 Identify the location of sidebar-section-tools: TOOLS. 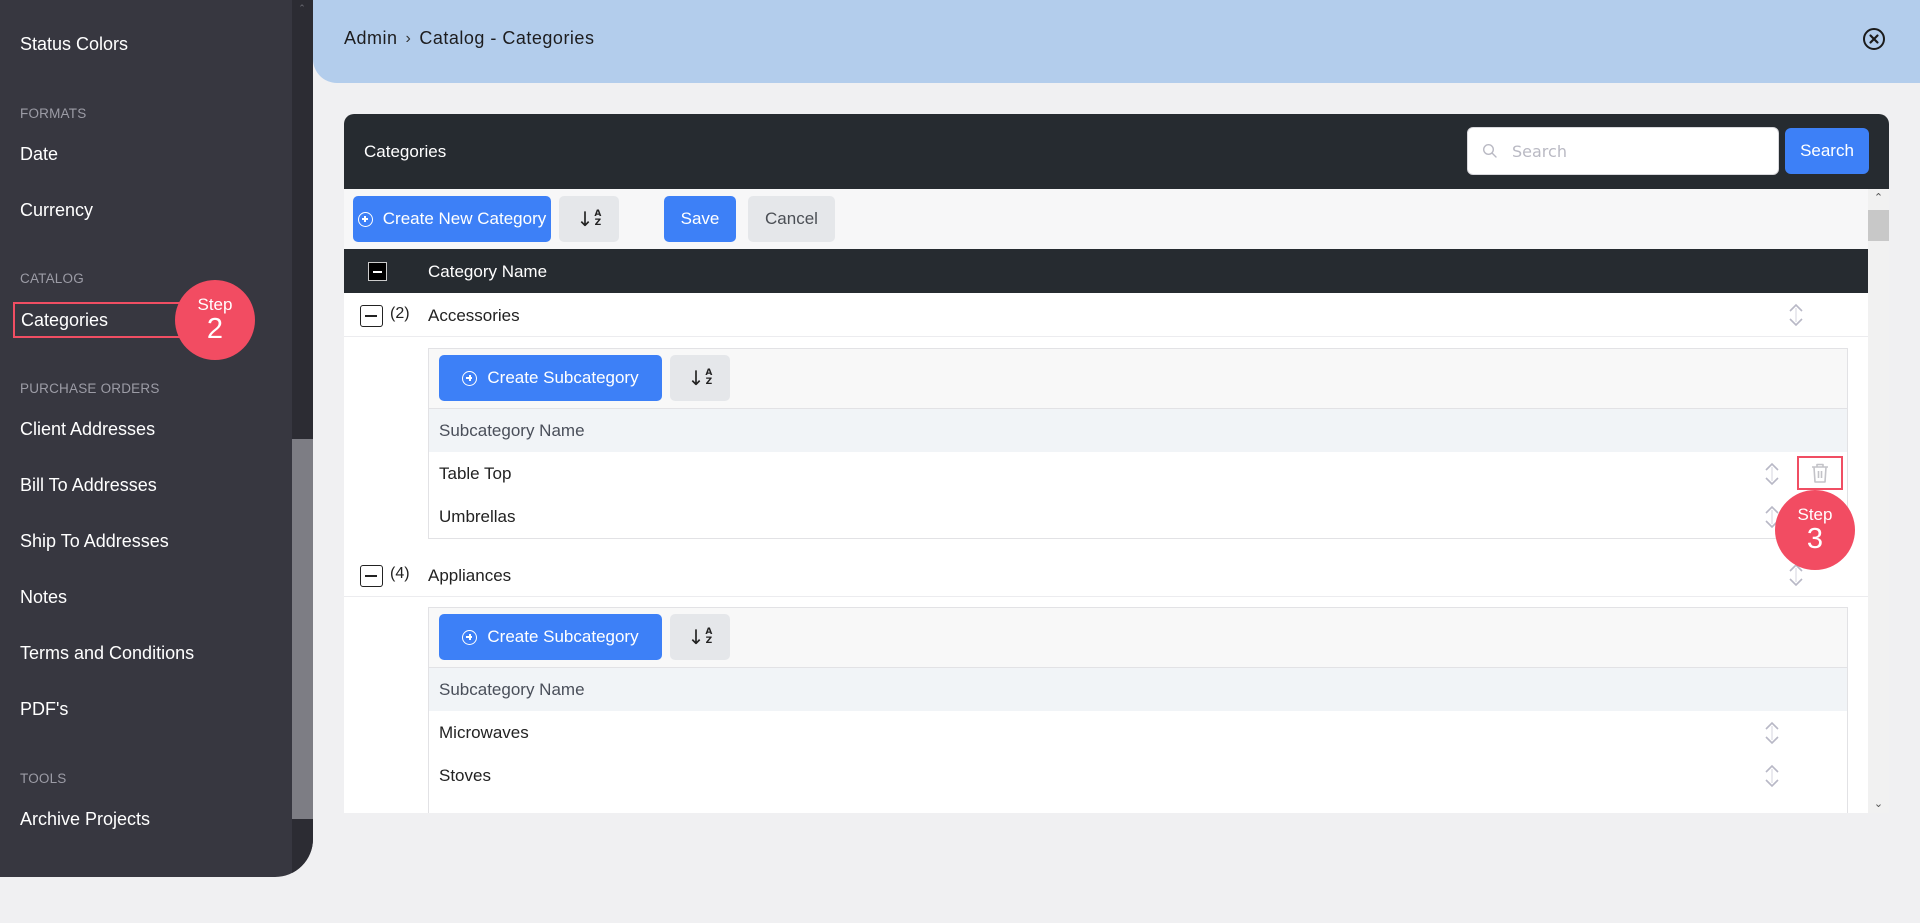
(43, 778).